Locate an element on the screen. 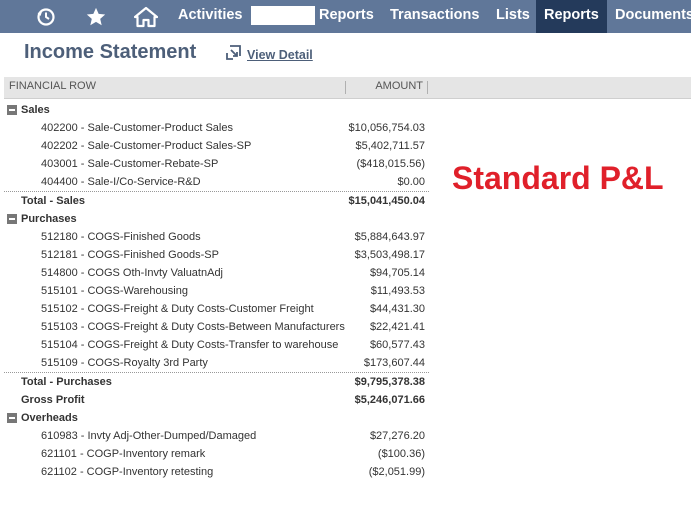 The image size is (691, 509). nav-blank-item is located at coordinates (283, 15).